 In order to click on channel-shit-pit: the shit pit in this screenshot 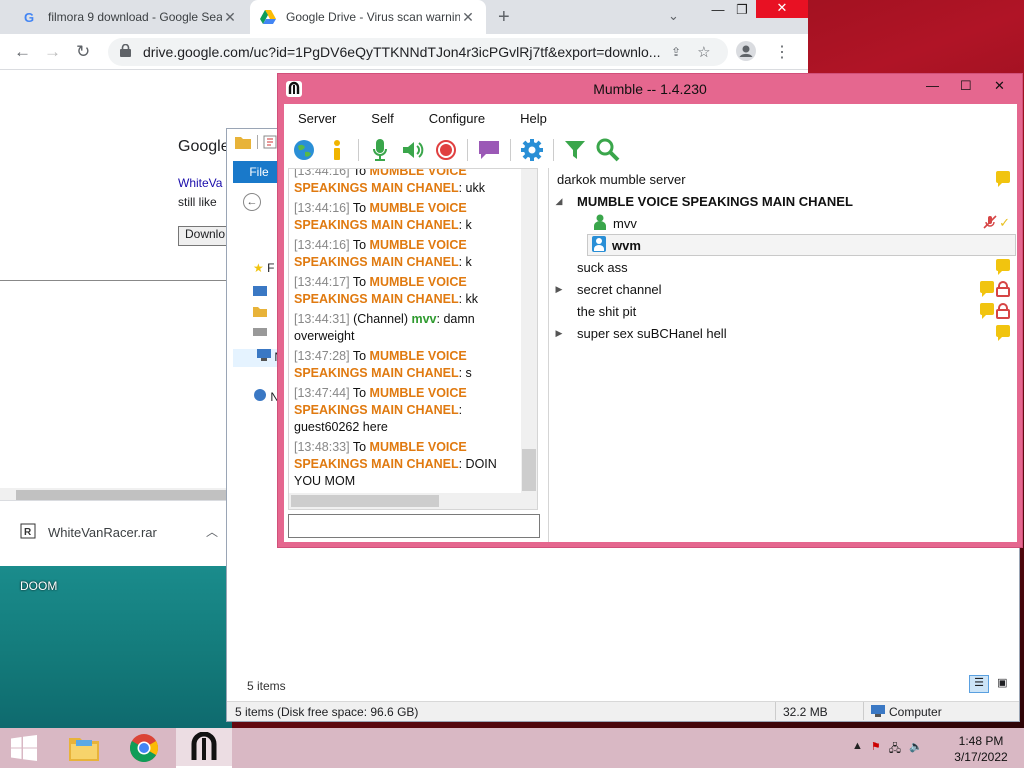, I will do `click(781, 311)`.